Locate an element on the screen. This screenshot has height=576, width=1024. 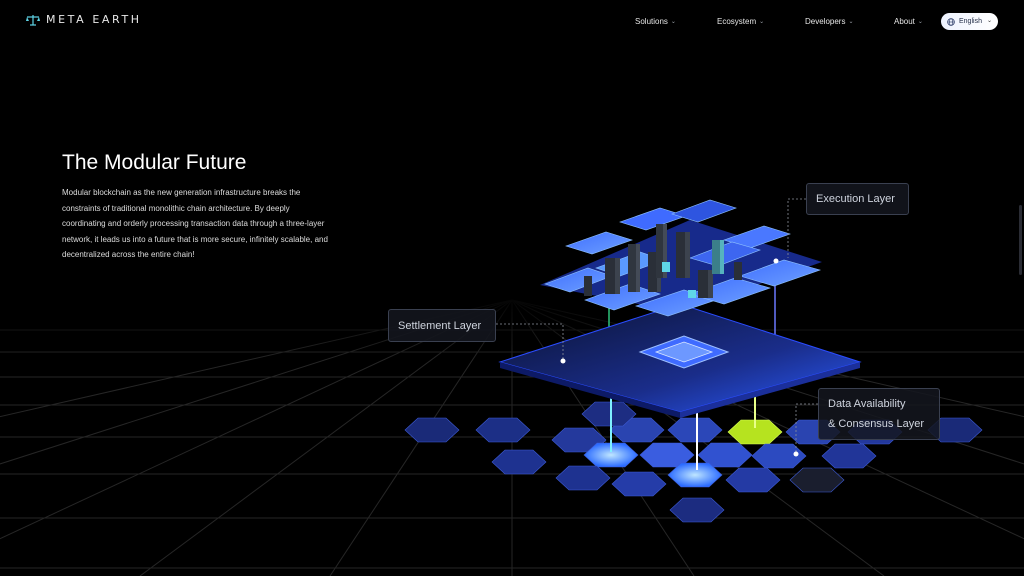
execution-layer-text: Execution Layer is located at coordinates (855, 199).